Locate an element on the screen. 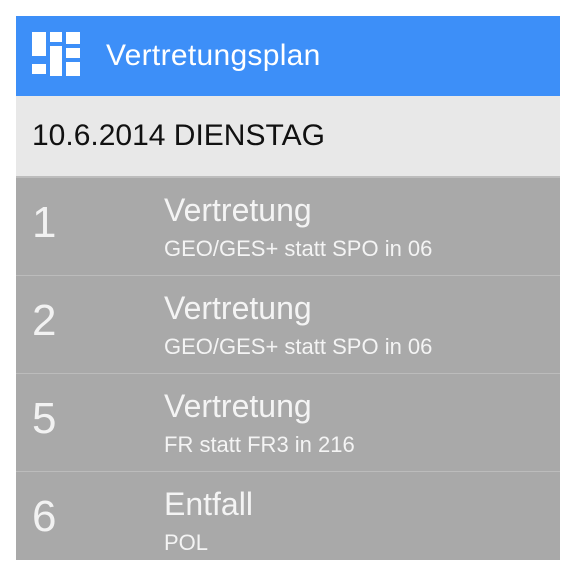 This screenshot has height=576, width=576. date-header: 10.6.2014 DIENSTAG is located at coordinates (288, 137).